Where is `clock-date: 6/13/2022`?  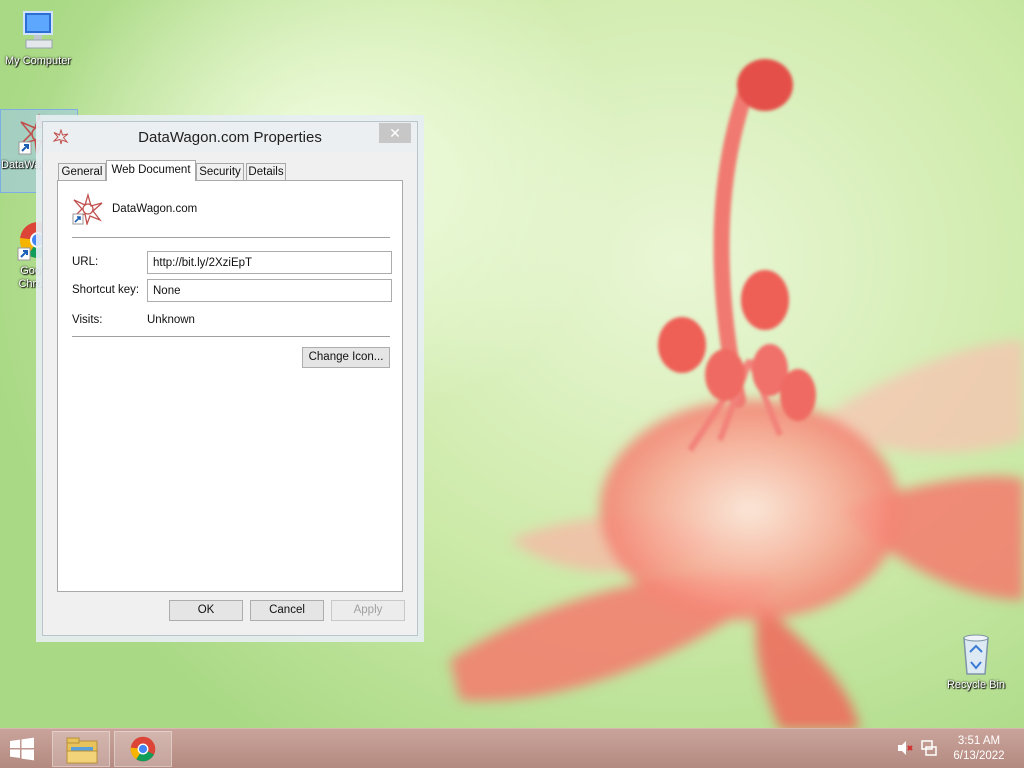 clock-date: 6/13/2022 is located at coordinates (979, 756).